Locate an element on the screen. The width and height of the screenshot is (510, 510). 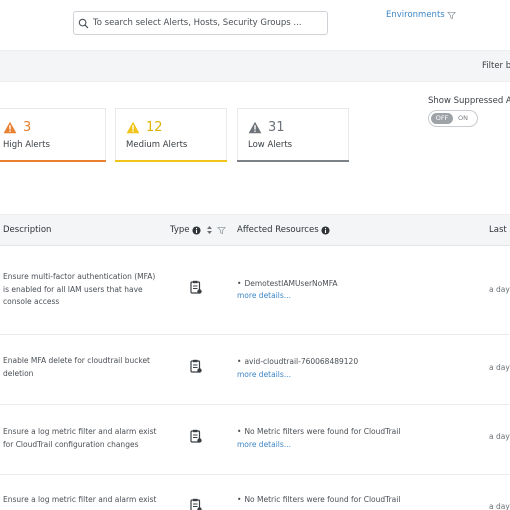
toggle-off-state: OFF is located at coordinates (442, 118).